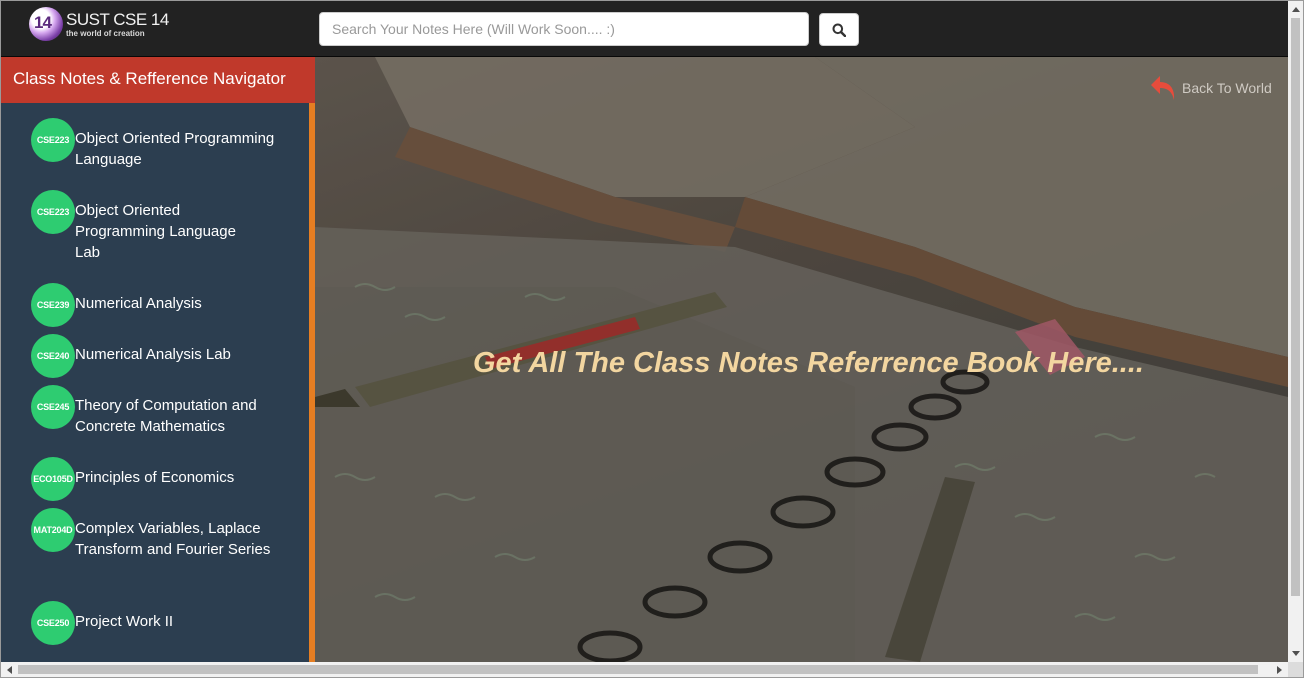  Describe the element at coordinates (1296, 653) in the screenshot. I see `scroll-down-arrow-icon` at that location.